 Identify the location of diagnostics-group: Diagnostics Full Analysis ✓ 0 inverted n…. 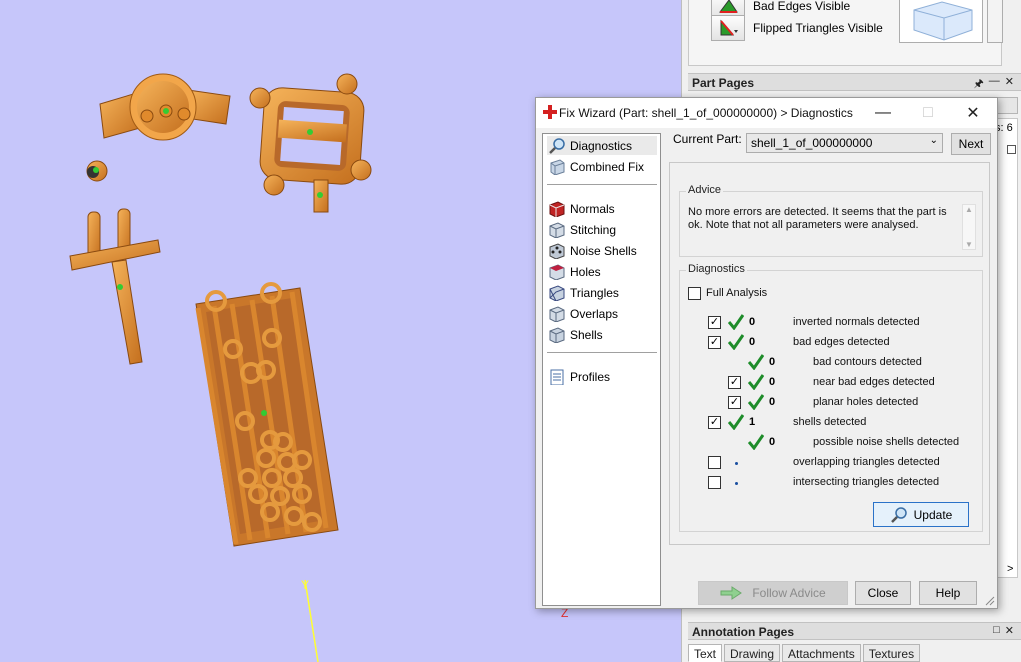
(831, 397).